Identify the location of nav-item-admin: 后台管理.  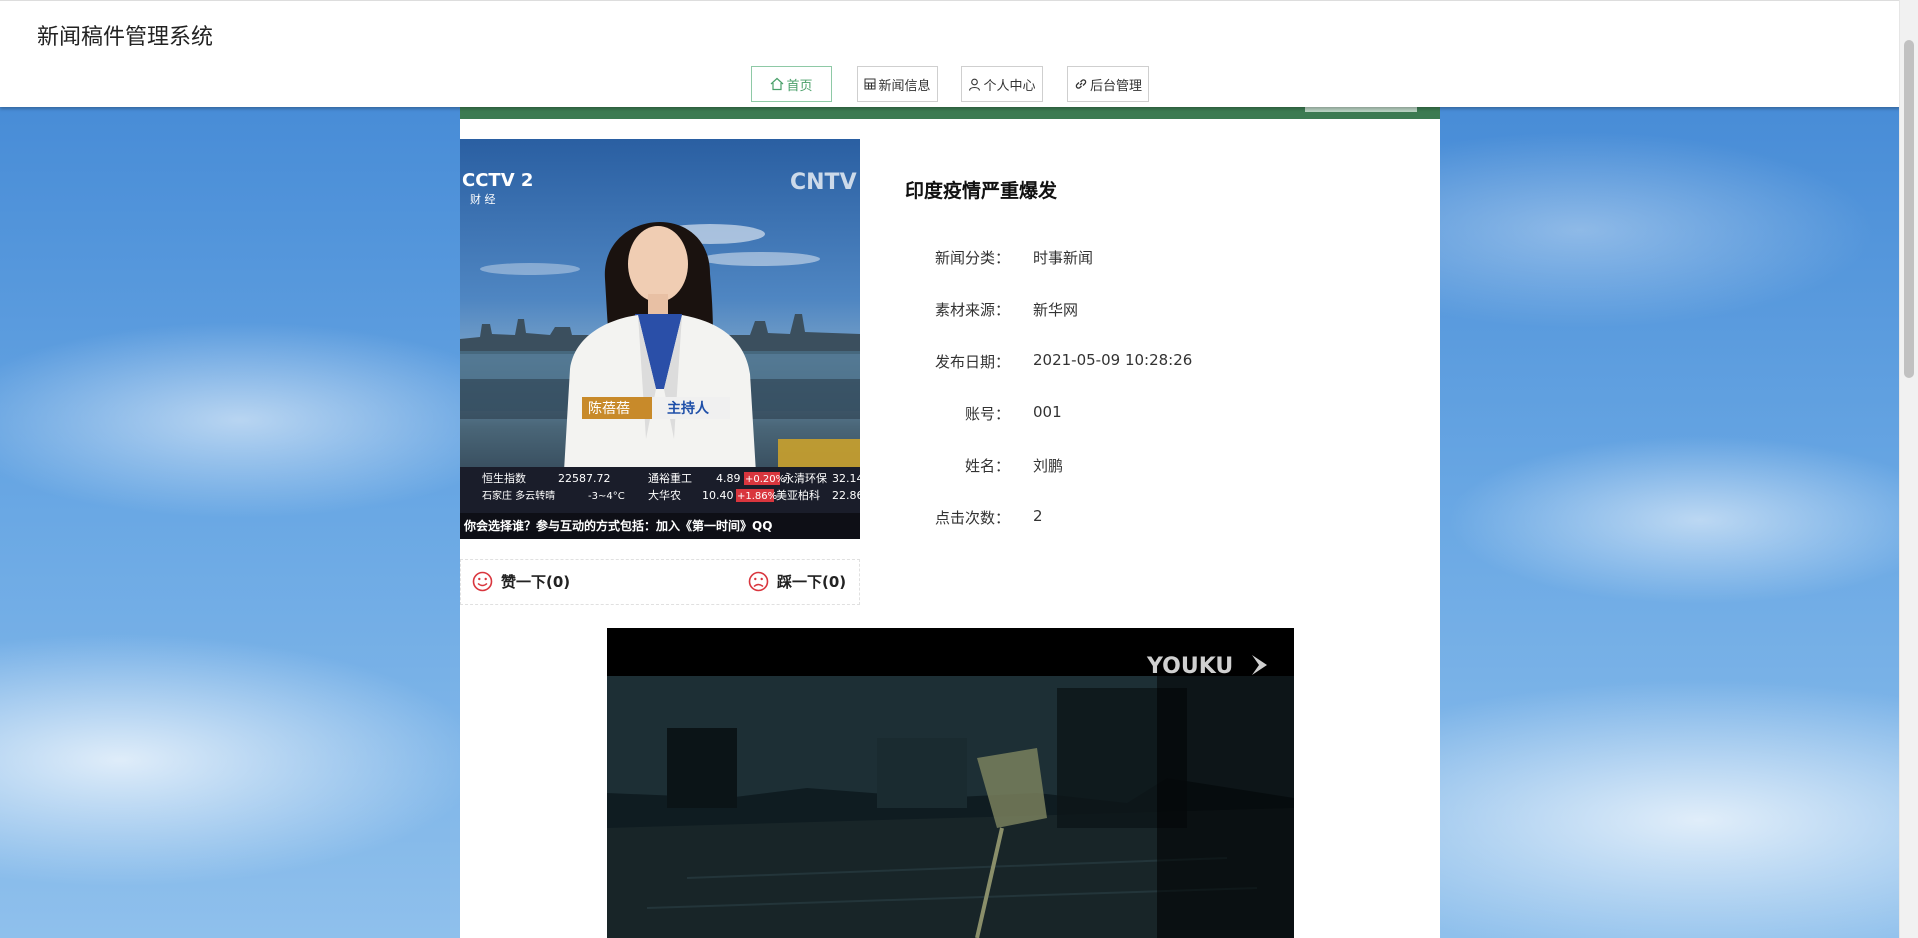
(1108, 84).